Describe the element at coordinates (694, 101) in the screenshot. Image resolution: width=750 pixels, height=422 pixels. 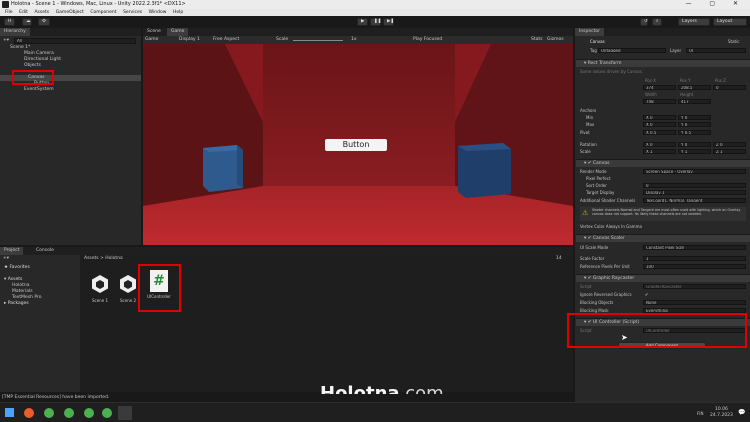
I see `height-field: 417` at that location.